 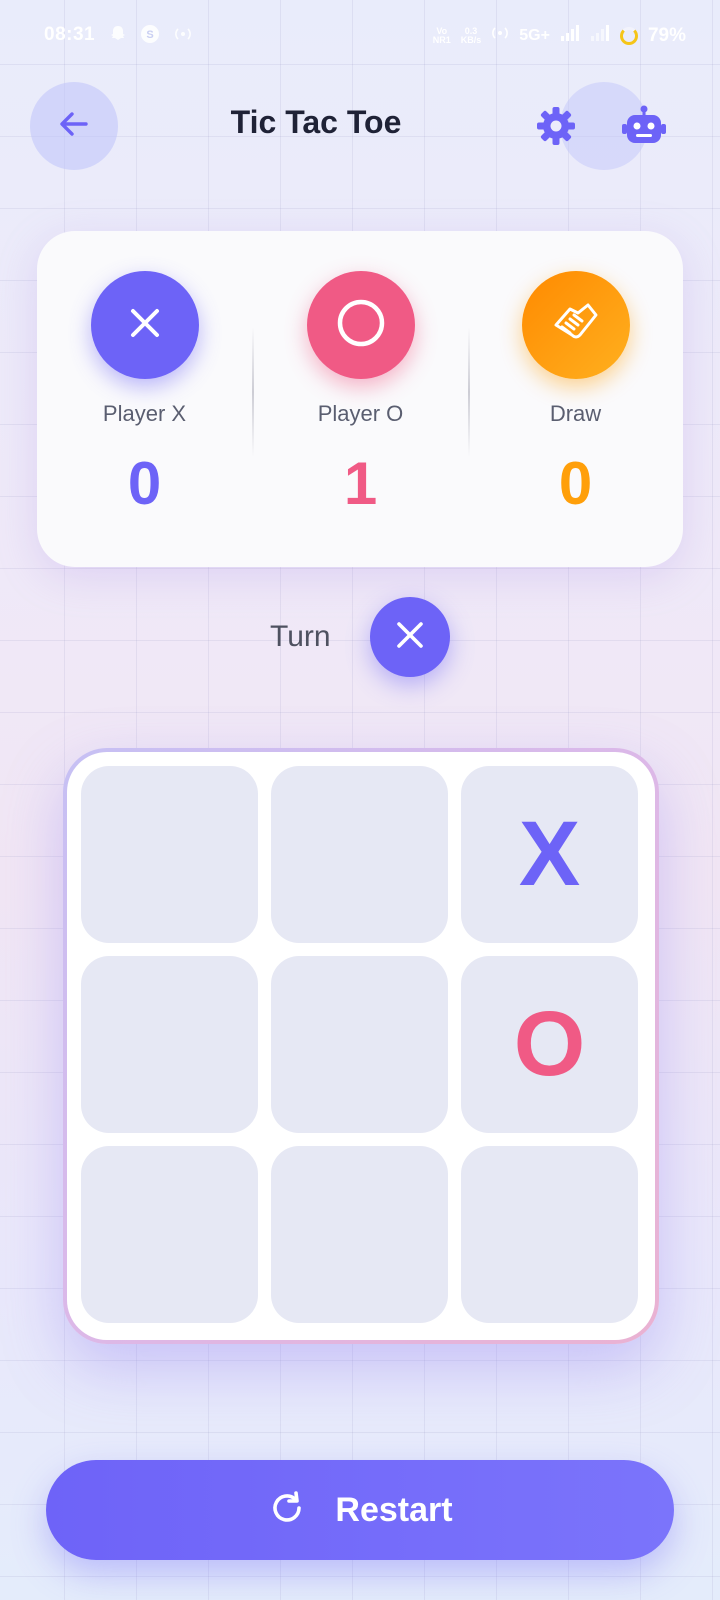 I want to click on handshake-icon, so click(x=576, y=325).